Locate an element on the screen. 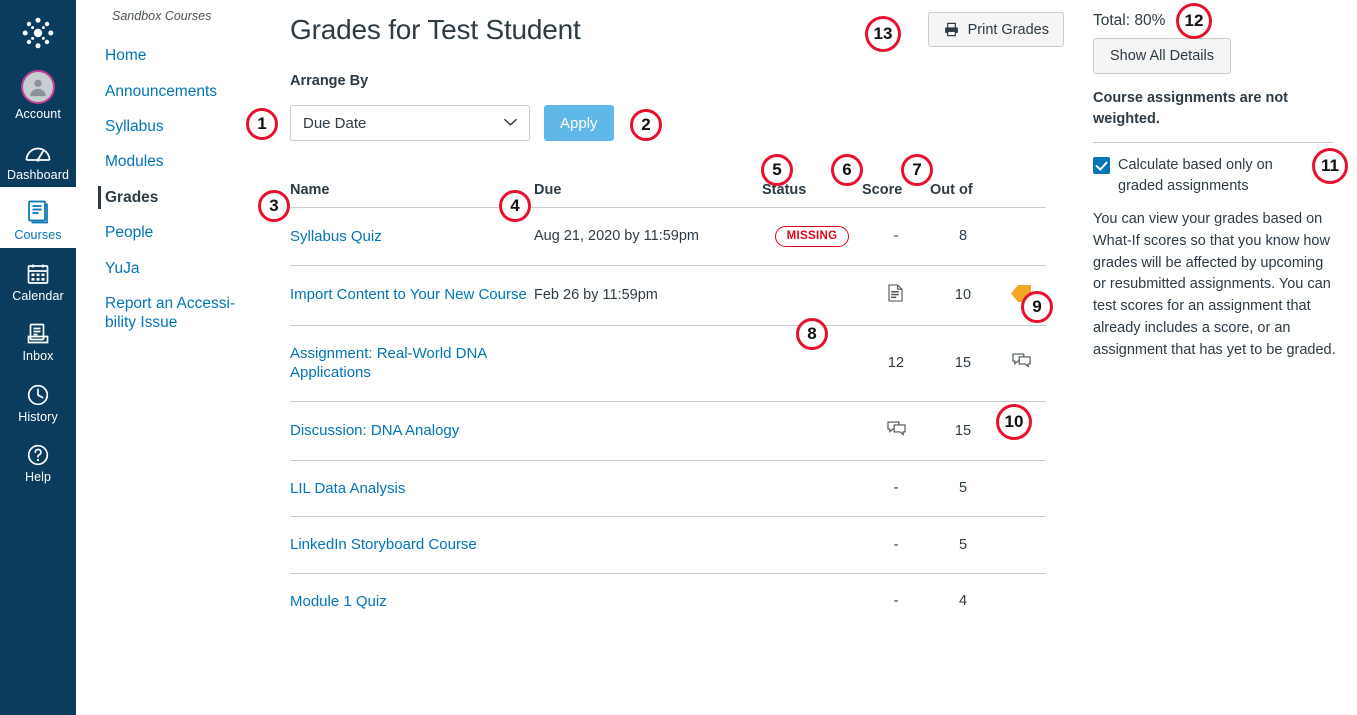 Image resolution: width=1357 pixels, height=715 pixels. global-nav-item-history: History is located at coordinates (38, 399).